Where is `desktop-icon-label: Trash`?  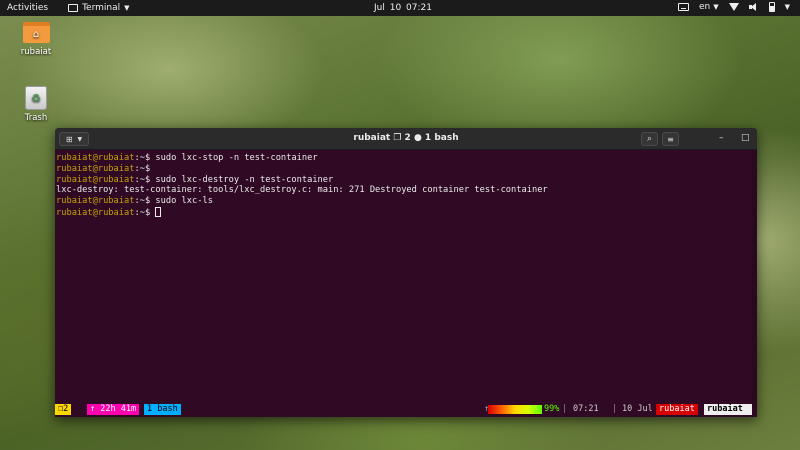
desktop-icon-label: Trash is located at coordinates (36, 118).